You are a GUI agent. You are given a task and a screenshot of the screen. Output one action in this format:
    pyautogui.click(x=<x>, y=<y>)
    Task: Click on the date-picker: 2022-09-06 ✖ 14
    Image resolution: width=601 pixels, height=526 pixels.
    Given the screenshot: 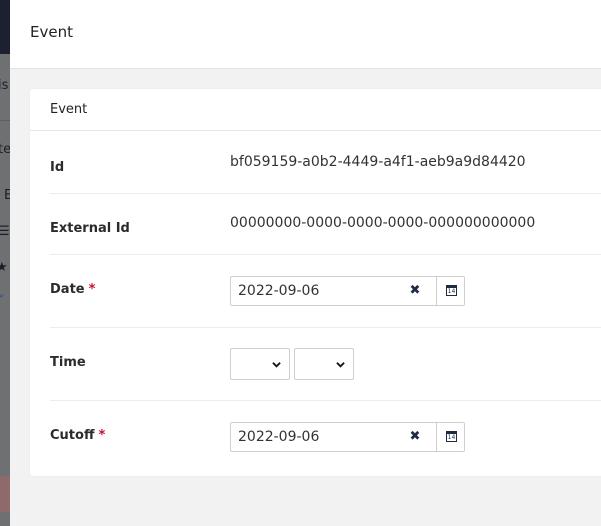 What is the action you would take?
    pyautogui.click(x=347, y=291)
    